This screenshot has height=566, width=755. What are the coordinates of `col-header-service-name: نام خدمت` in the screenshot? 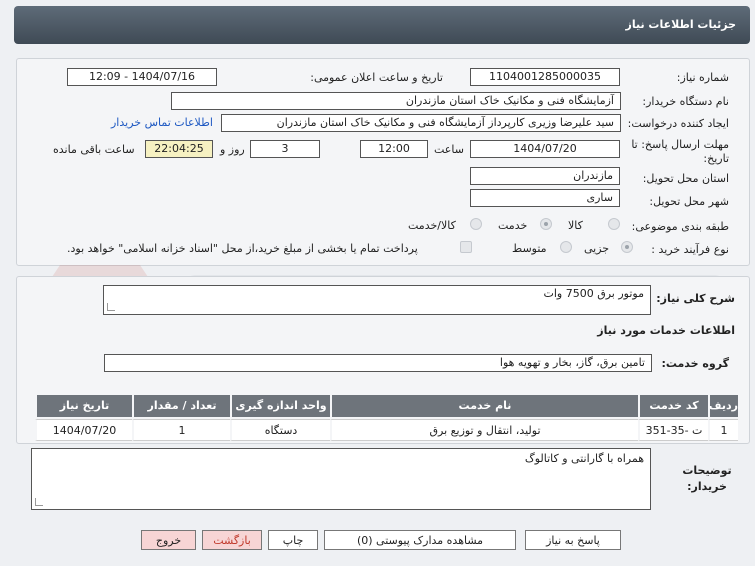 It's located at (484, 406).